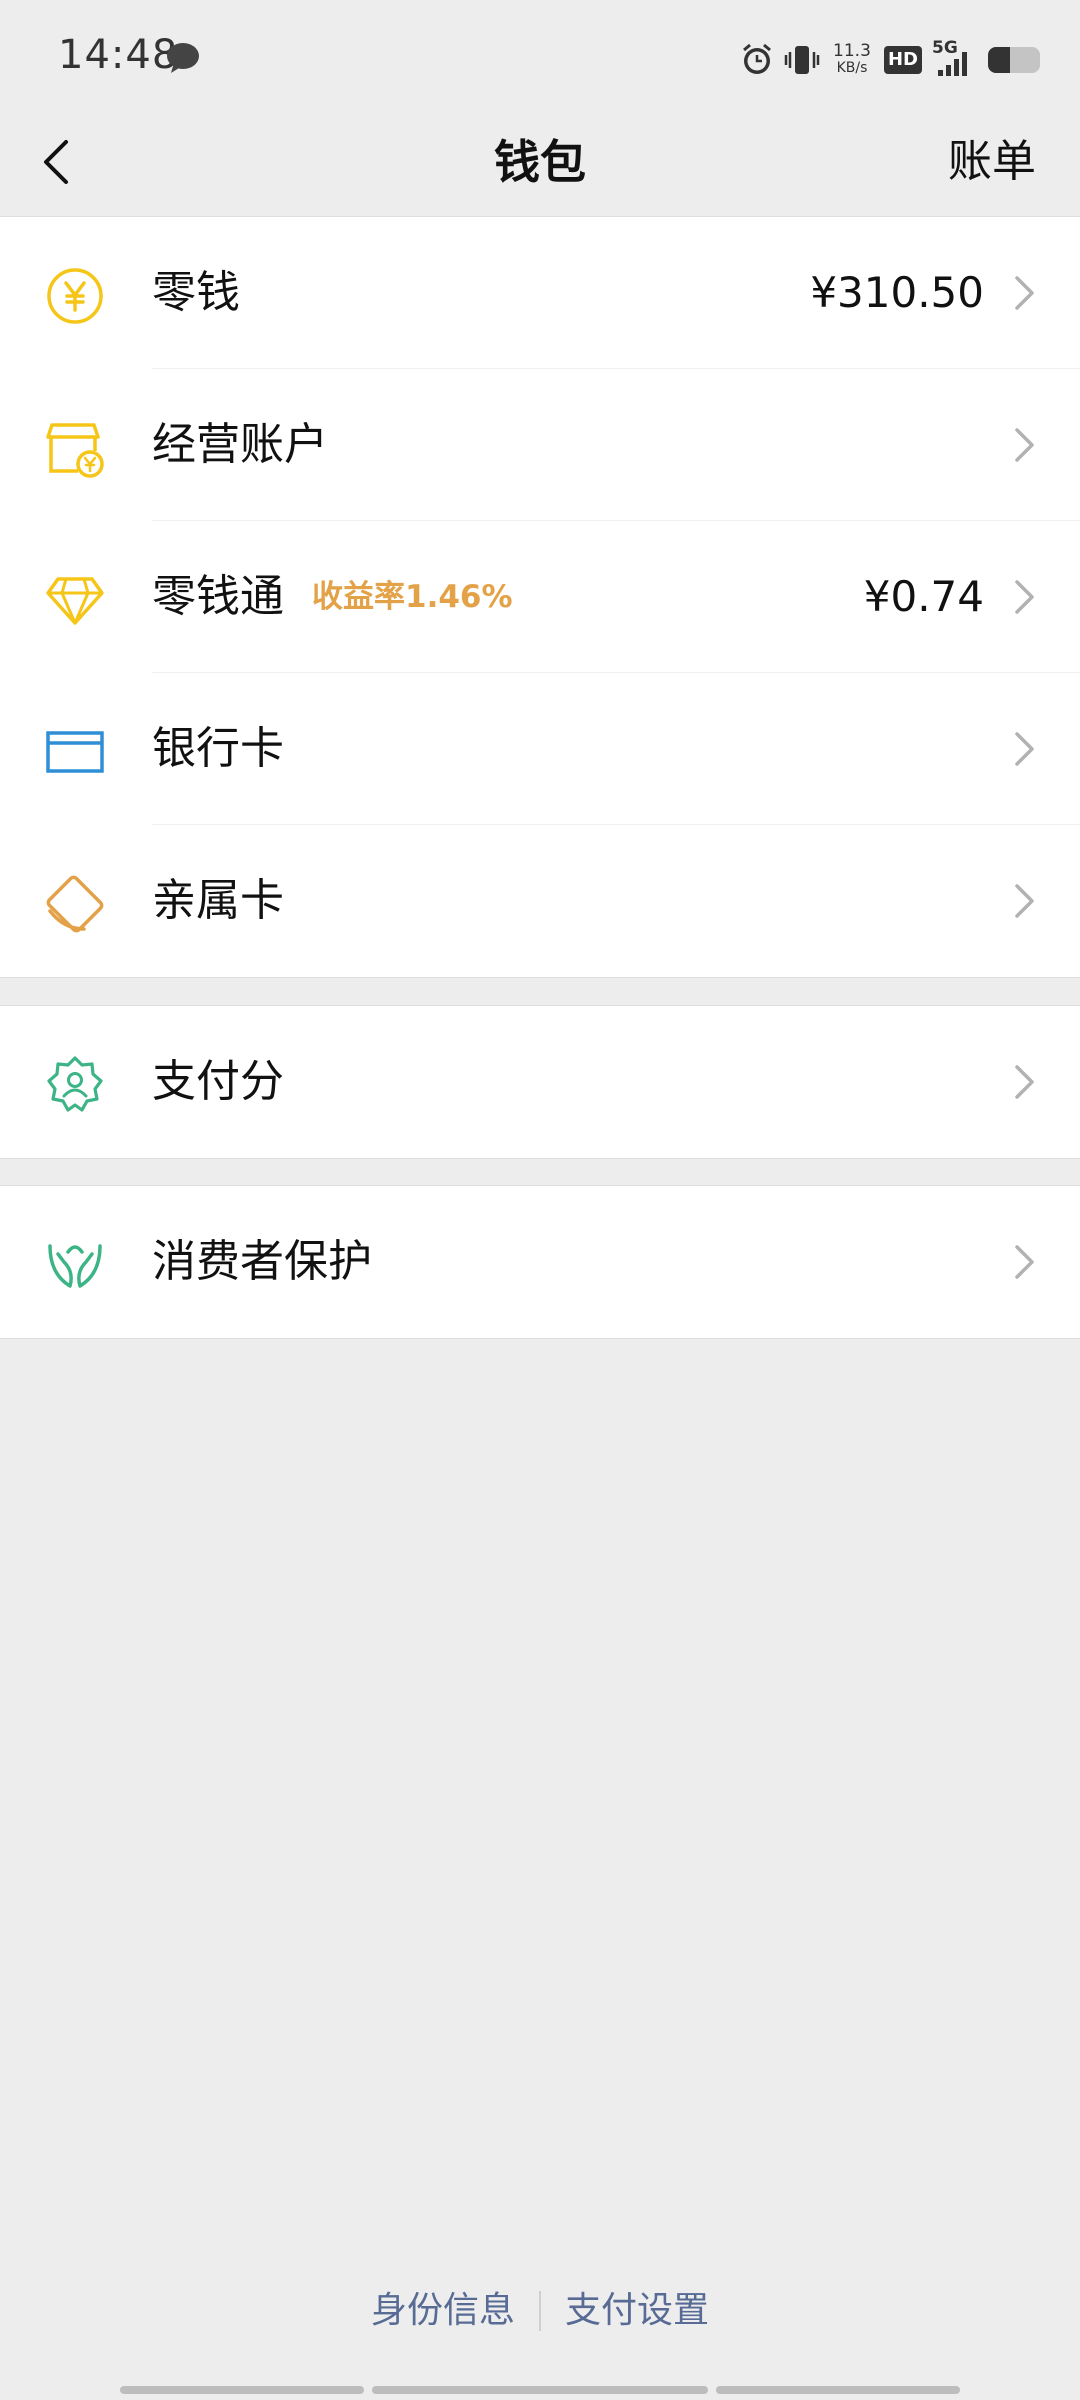 This screenshot has width=1080, height=2400. Describe the element at coordinates (75, 296) in the screenshot. I see `yuan-coin-icon` at that location.